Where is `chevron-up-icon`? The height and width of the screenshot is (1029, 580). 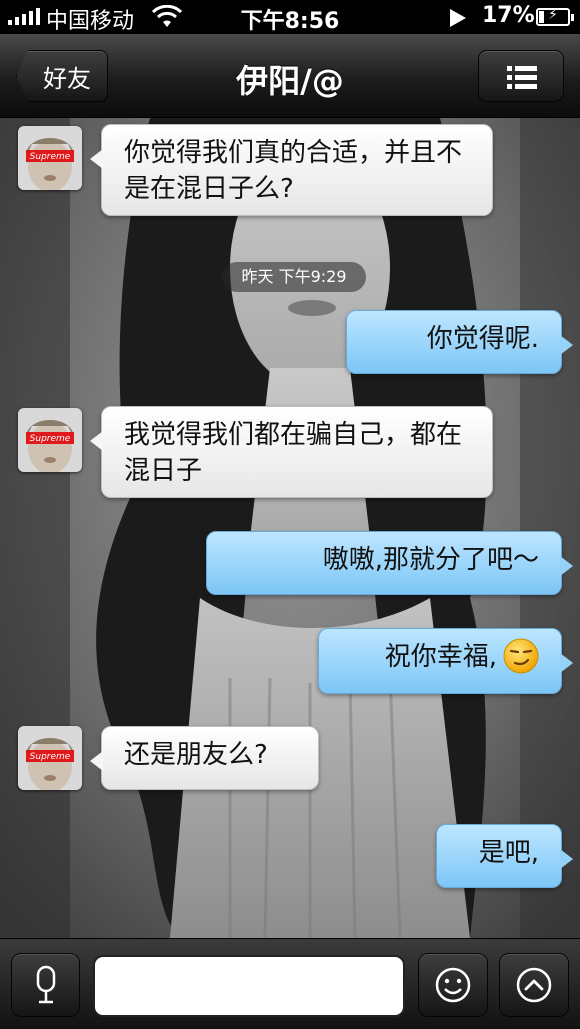 chevron-up-icon is located at coordinates (534, 985).